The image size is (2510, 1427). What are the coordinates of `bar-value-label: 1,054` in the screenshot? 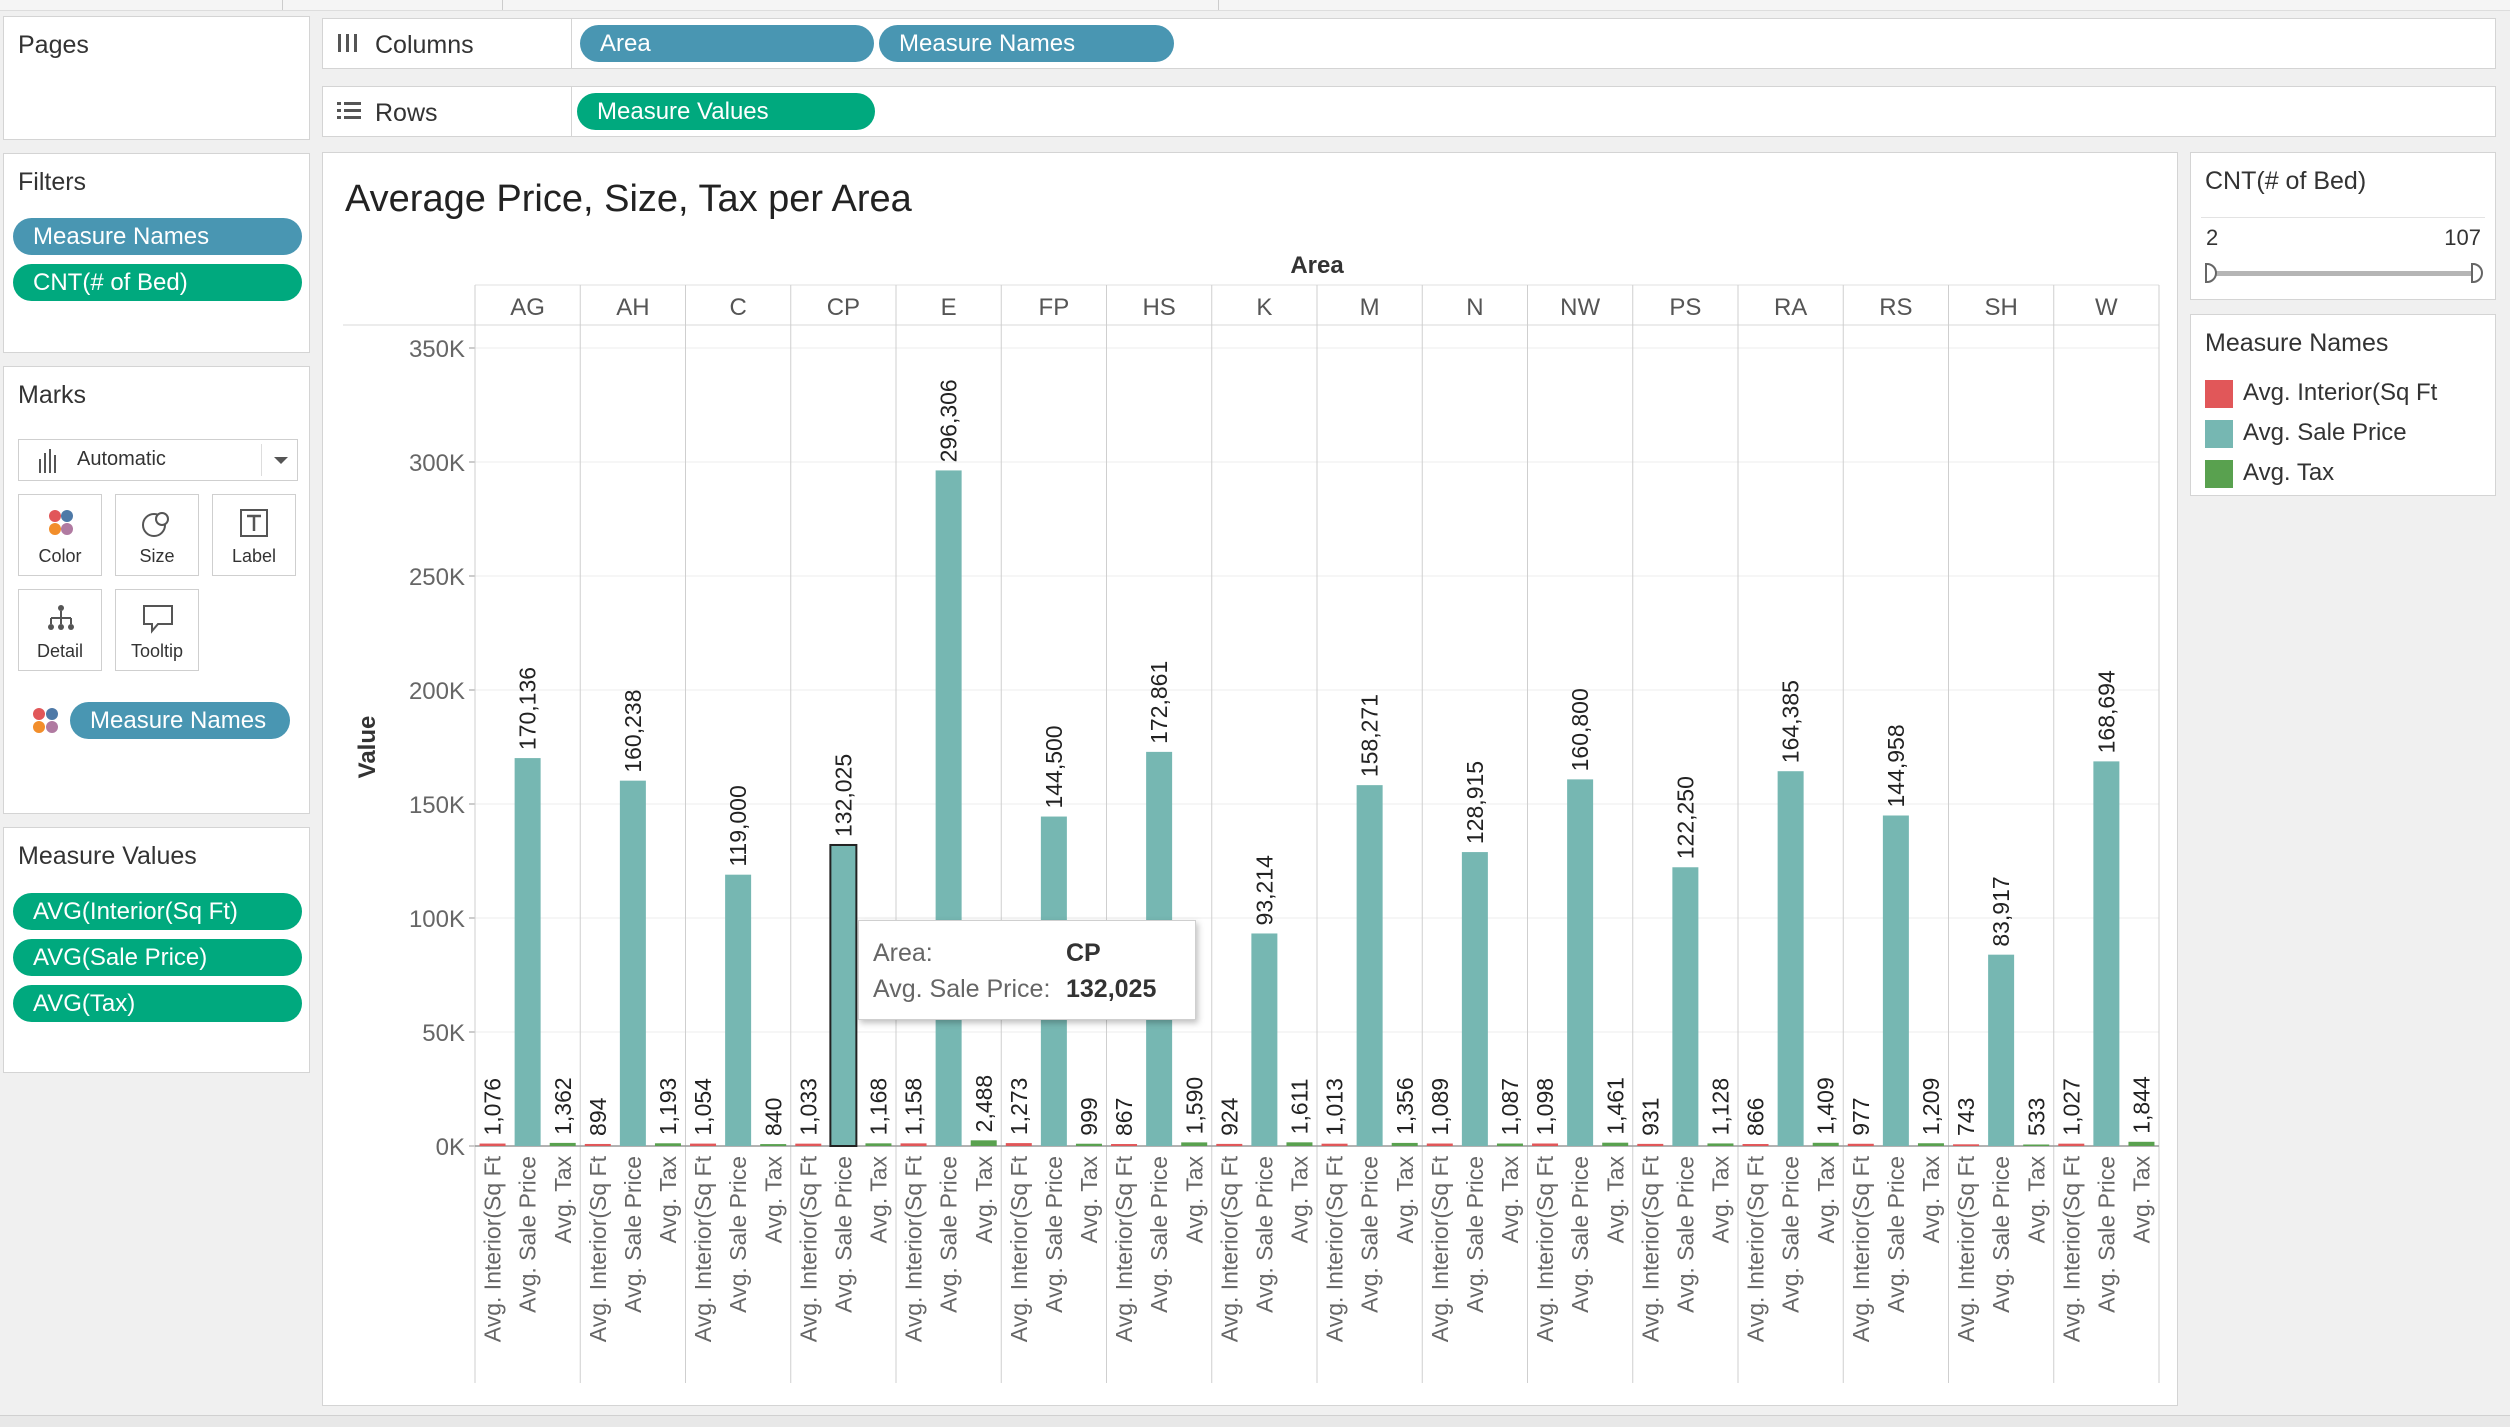 It's located at (703, 1107).